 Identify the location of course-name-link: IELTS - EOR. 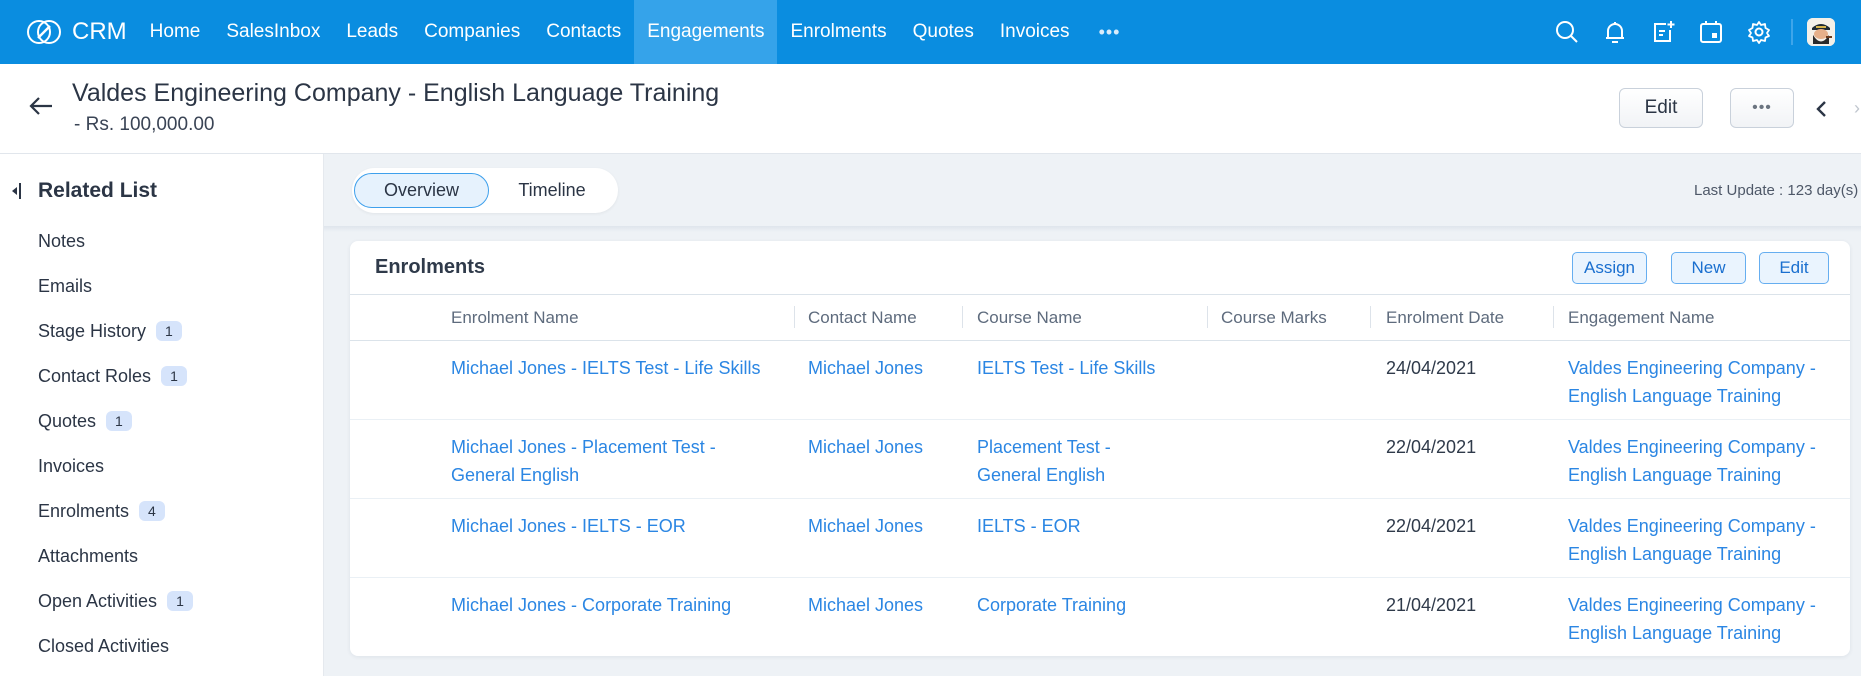
(1072, 526).